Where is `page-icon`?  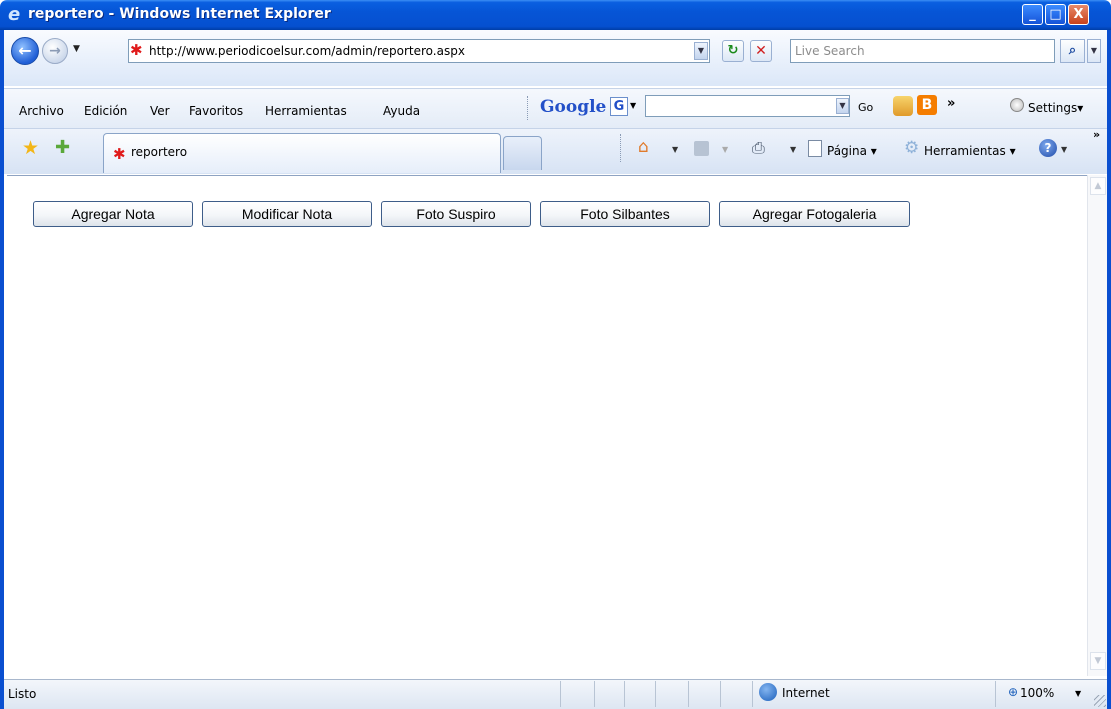
page-icon is located at coordinates (815, 148).